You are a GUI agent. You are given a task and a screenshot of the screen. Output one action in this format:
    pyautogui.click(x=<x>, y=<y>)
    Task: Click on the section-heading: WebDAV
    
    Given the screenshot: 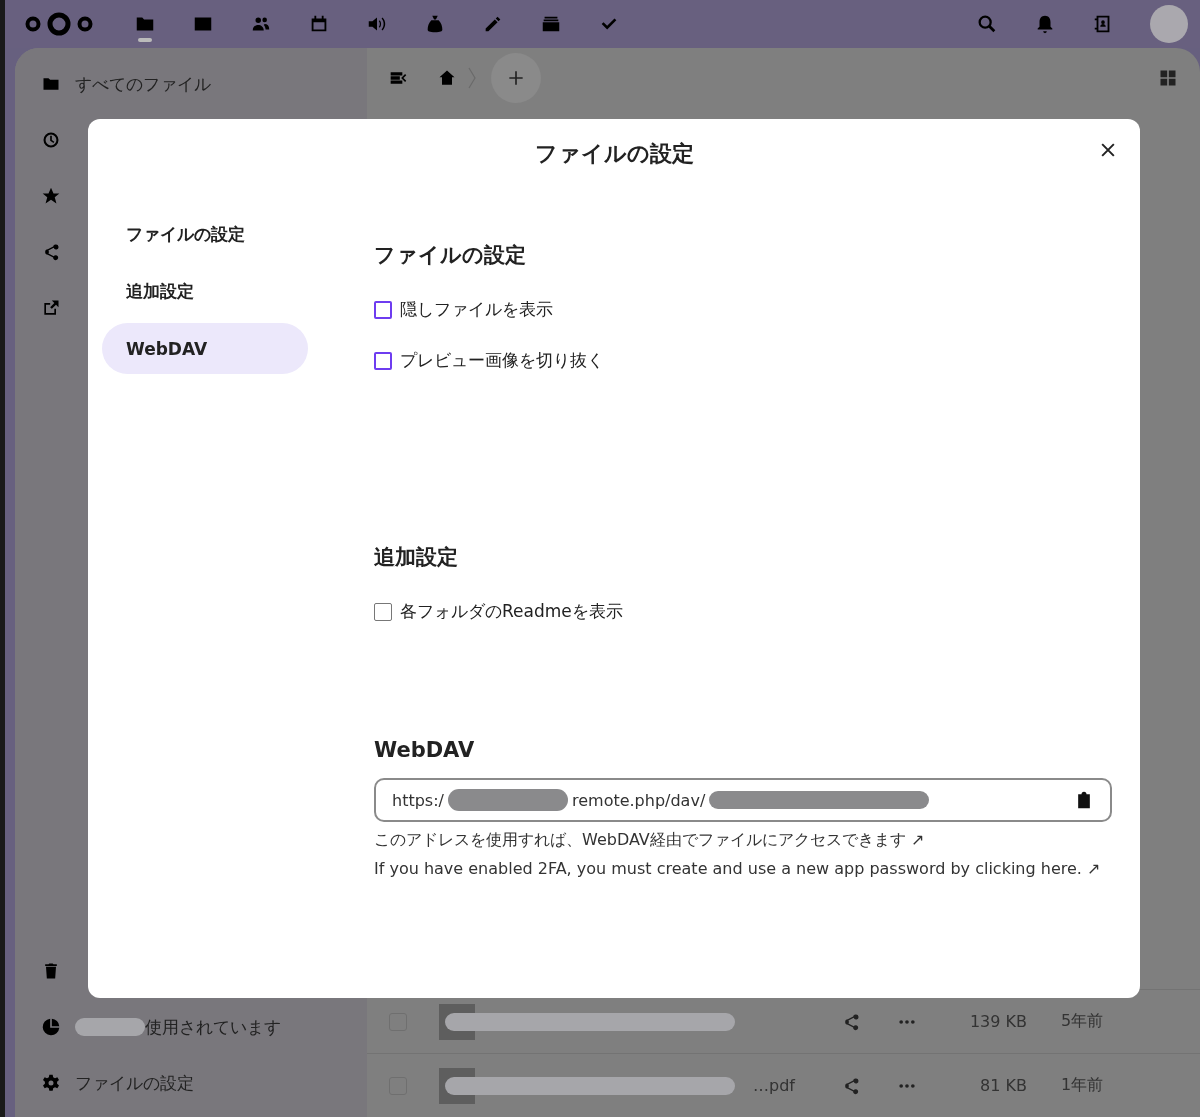 What is the action you would take?
    pyautogui.click(x=425, y=750)
    